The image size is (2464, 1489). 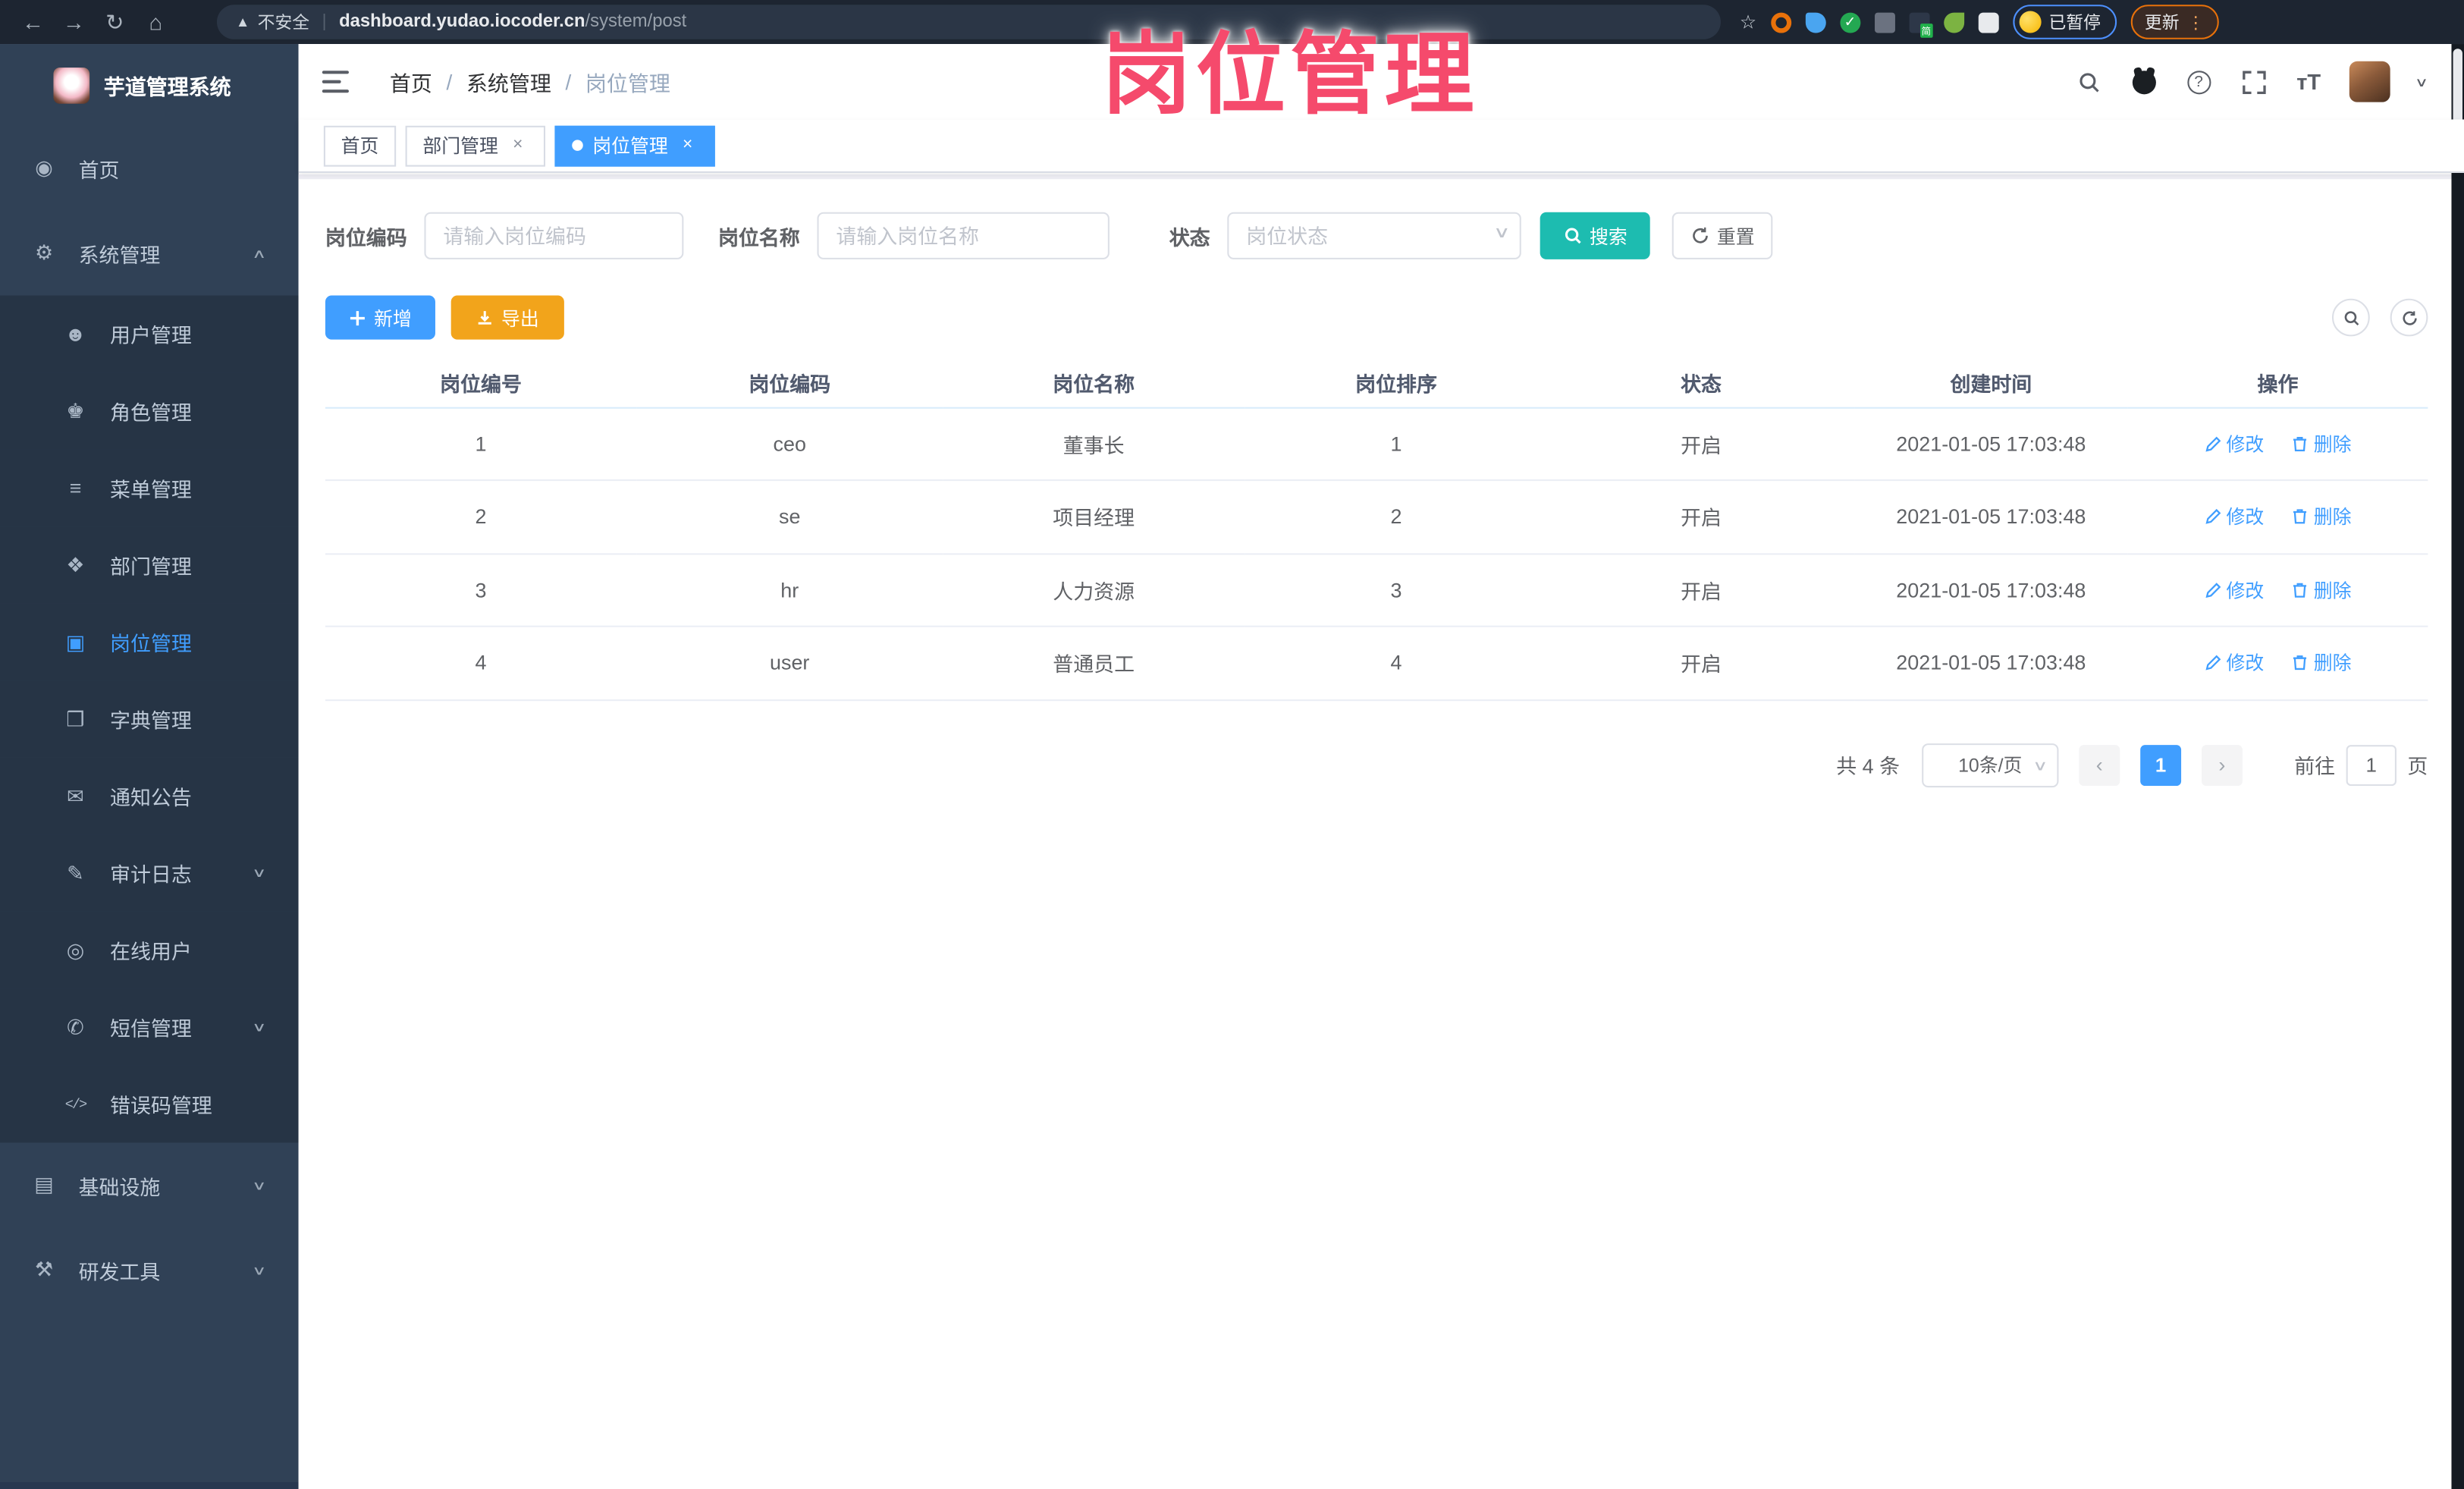 What do you see at coordinates (1990, 765) in the screenshot?
I see `page-size-select: 10条/页 ∨` at bounding box center [1990, 765].